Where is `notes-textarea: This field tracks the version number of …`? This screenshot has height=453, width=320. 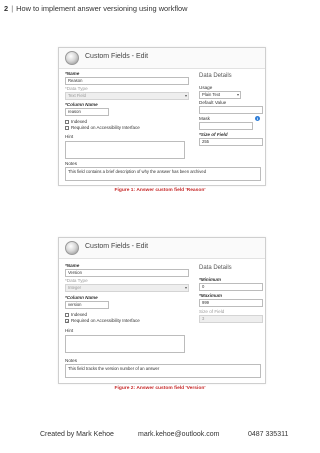
notes-textarea: This field tracks the version number of … is located at coordinates (163, 371).